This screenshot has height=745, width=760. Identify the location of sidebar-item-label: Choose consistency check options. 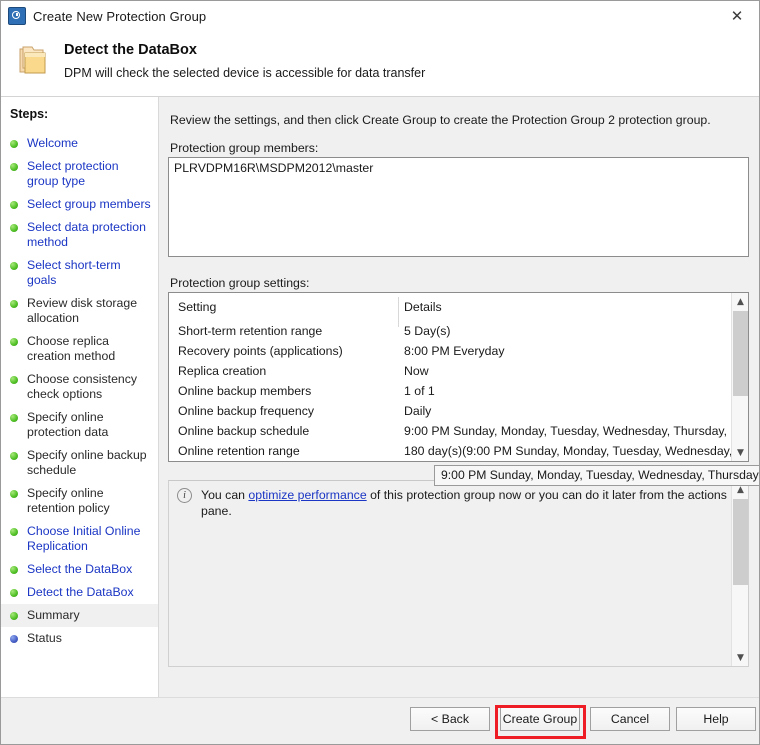
(82, 386).